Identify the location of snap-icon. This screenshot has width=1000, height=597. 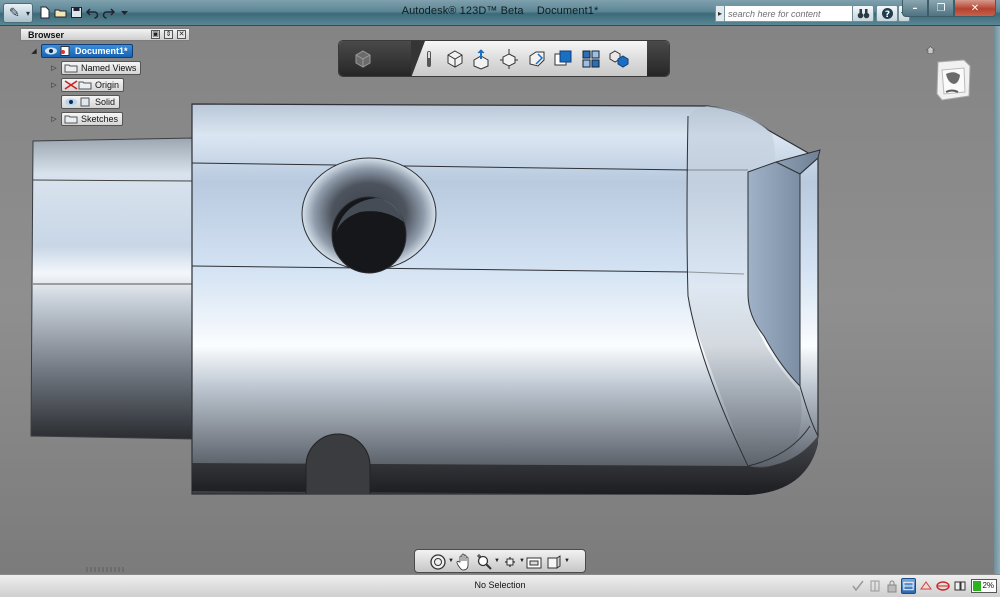
(925, 585).